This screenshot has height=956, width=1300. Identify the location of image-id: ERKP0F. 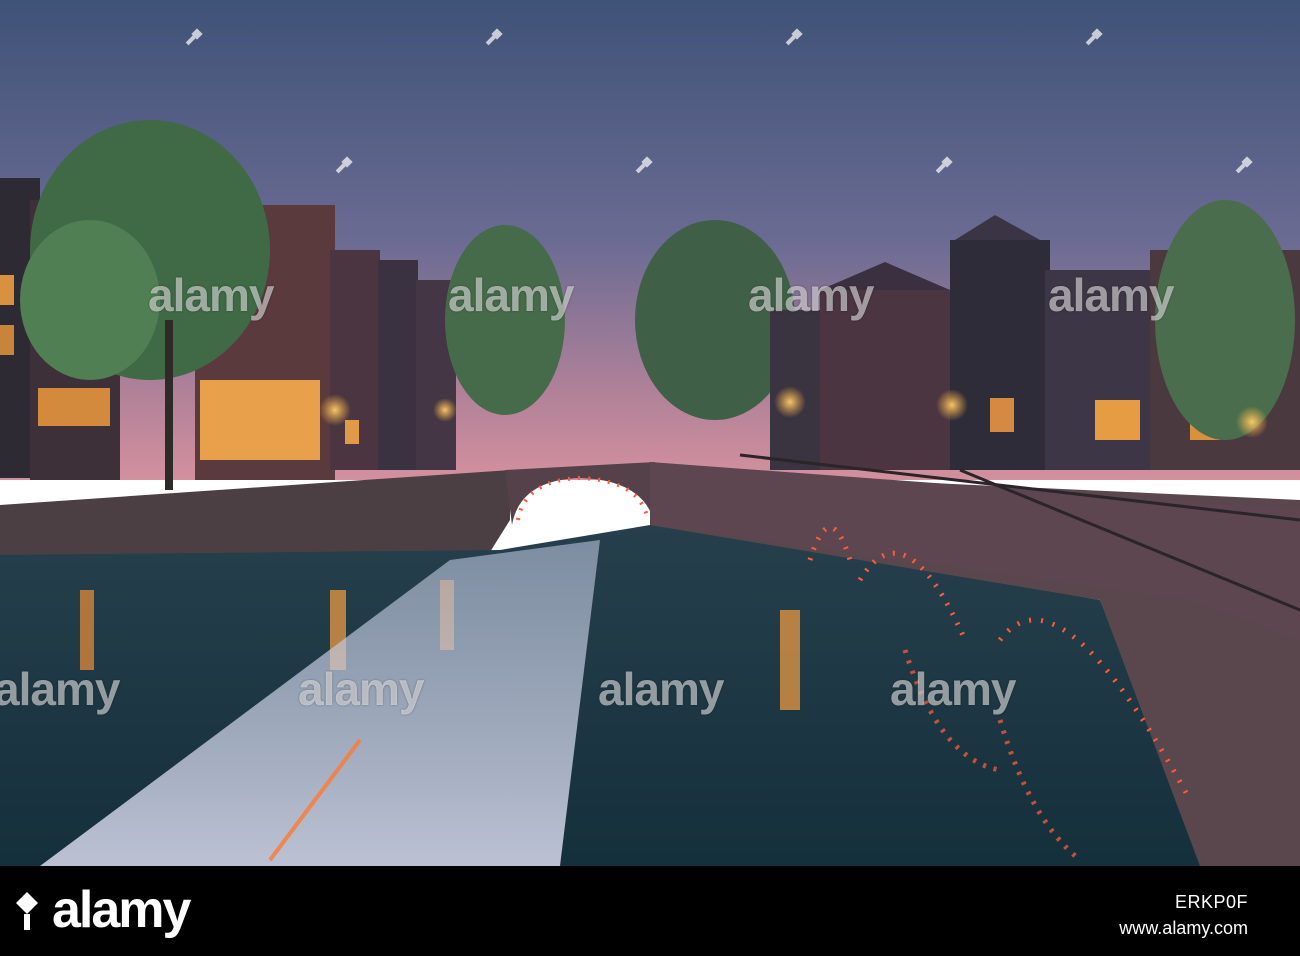
(1211, 902).